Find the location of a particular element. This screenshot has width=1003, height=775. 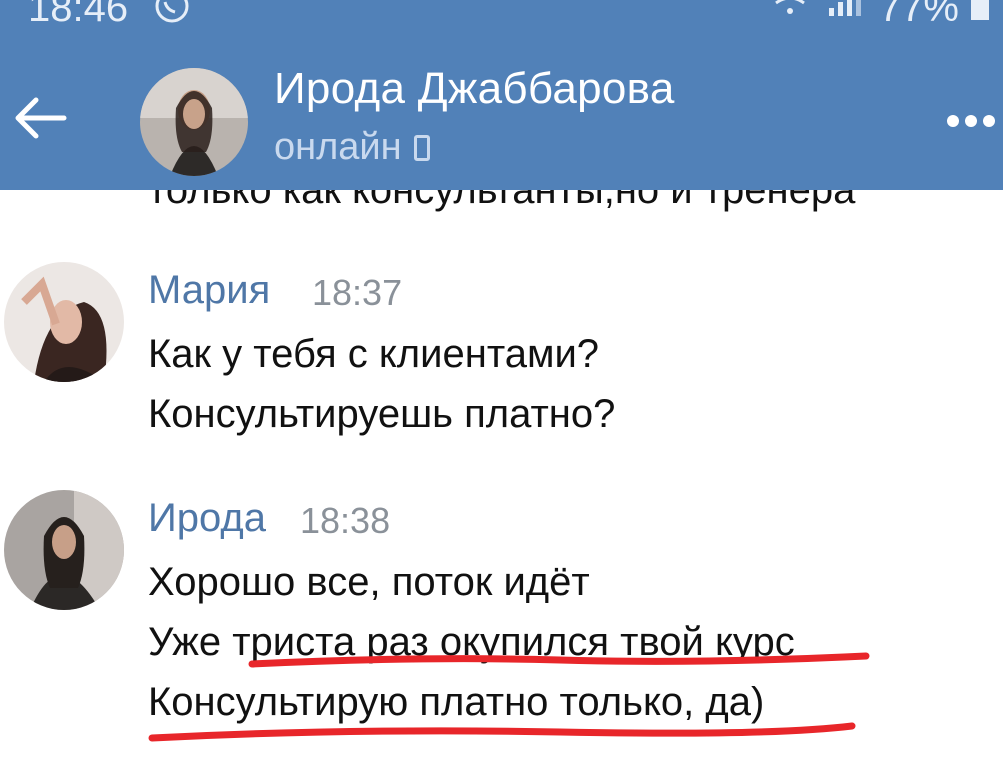

author-name: Ирода is located at coordinates (207, 518).